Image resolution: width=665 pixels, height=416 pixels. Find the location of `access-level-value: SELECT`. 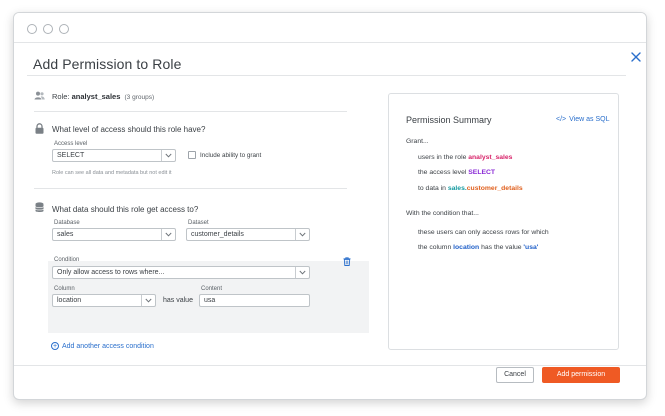

access-level-value: SELECT is located at coordinates (71, 155).